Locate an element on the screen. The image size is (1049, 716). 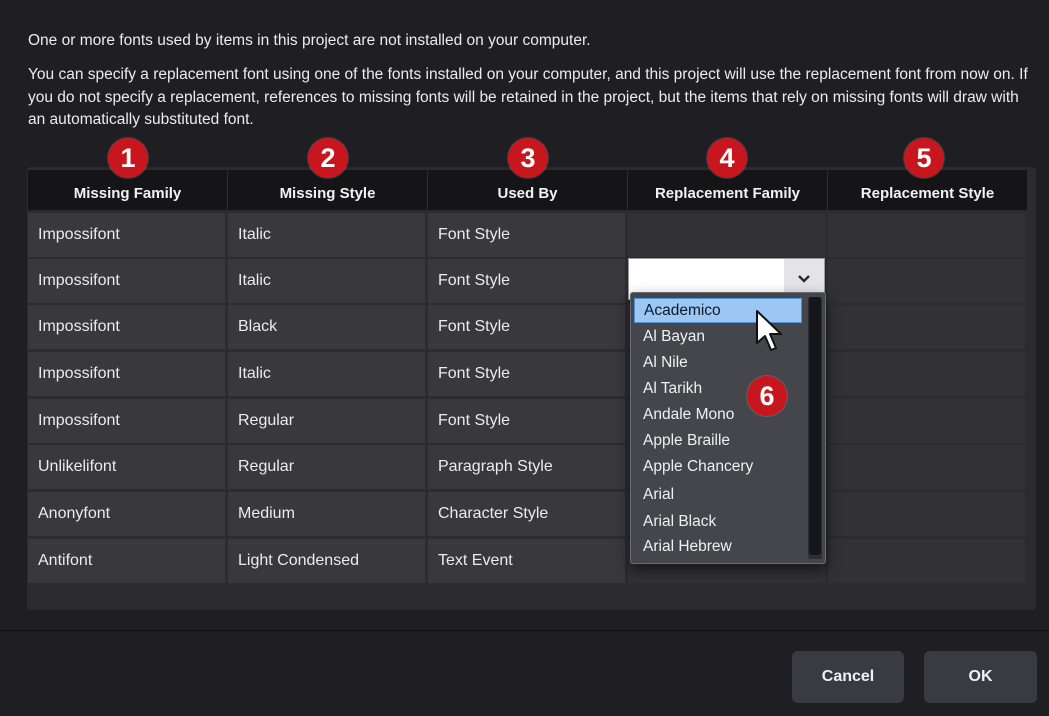
dropdown-option: Arial is located at coordinates (718, 494).